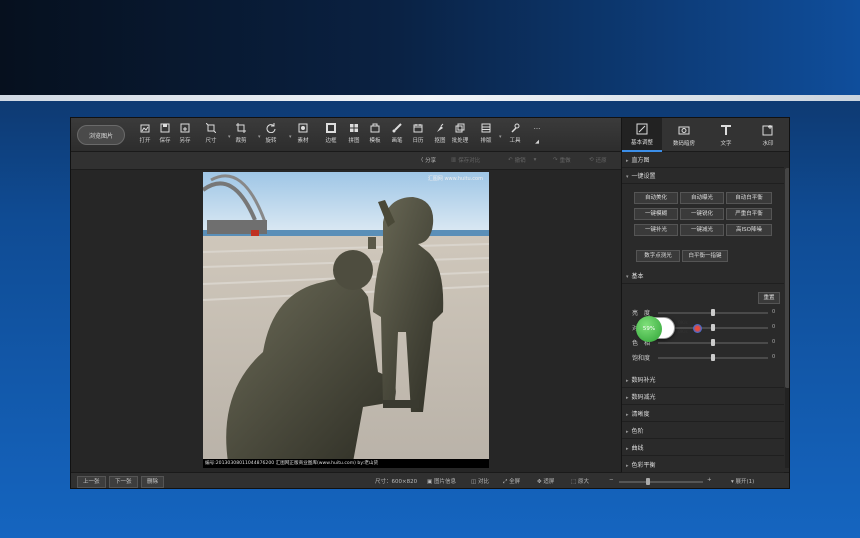 The image size is (860, 538). Describe the element at coordinates (656, 230) in the screenshot. I see `one-click-button: 一键补光` at that location.